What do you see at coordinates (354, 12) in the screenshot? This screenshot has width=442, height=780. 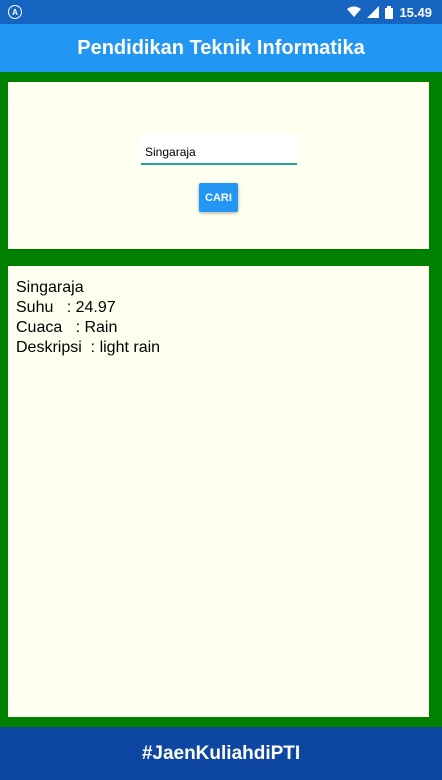 I see `wifi-icon` at bounding box center [354, 12].